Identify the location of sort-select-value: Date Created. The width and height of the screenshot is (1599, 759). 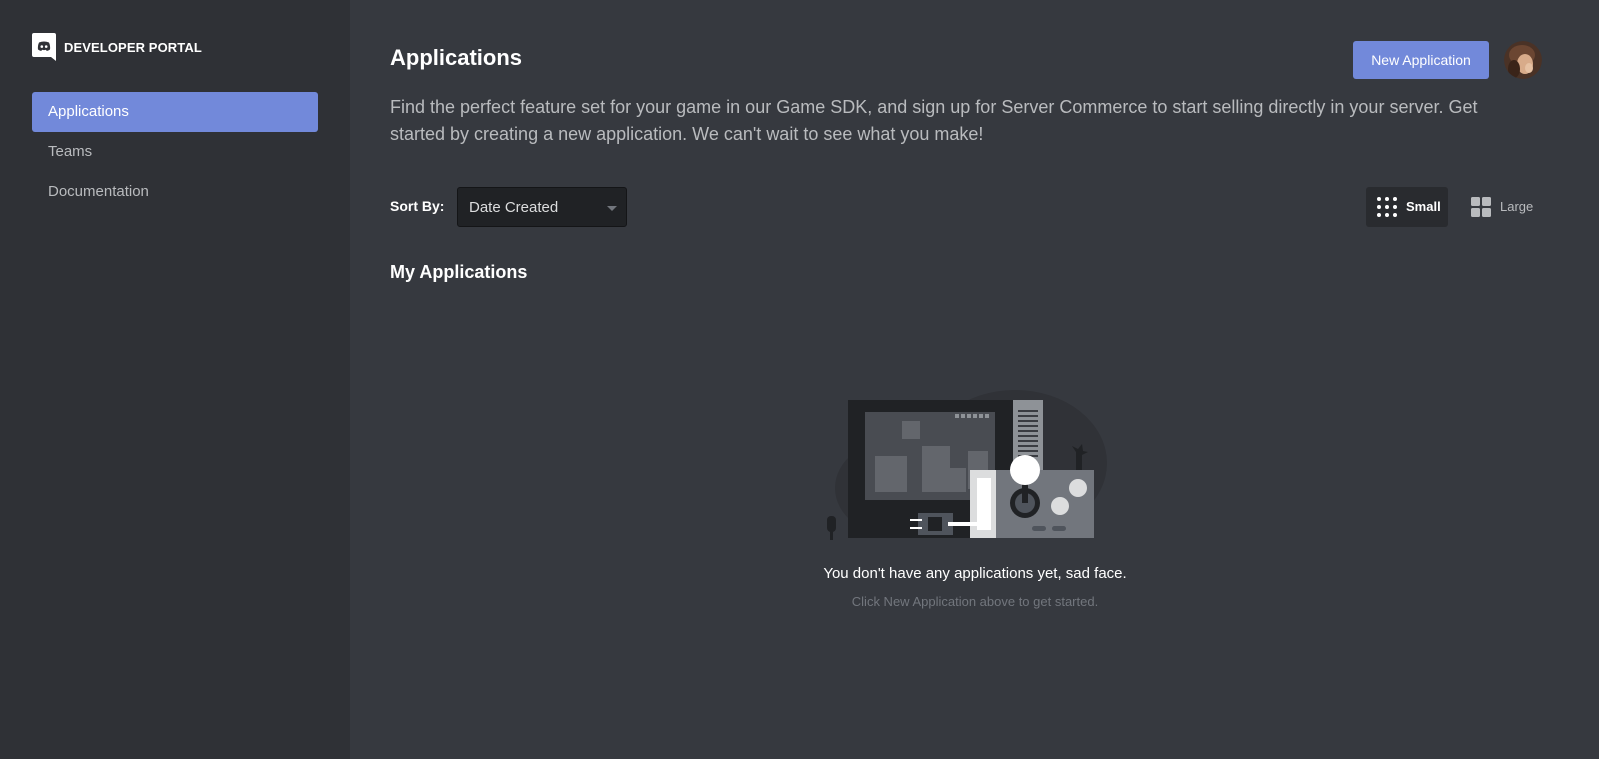
(514, 207).